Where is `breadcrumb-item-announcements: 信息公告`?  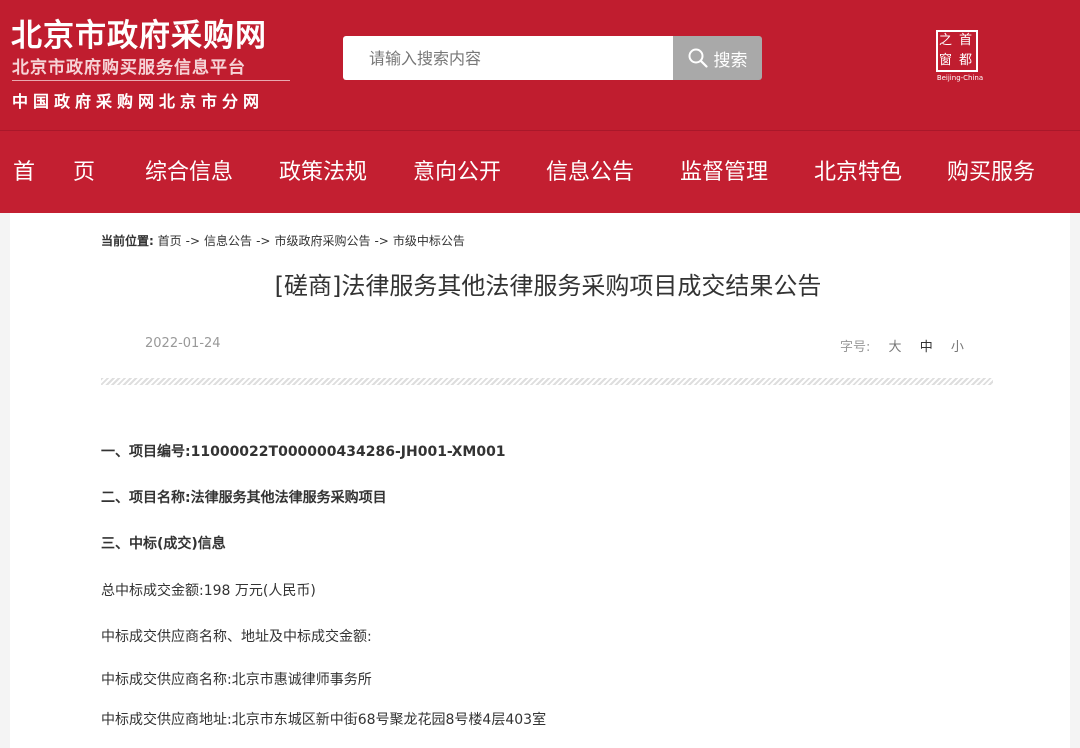
breadcrumb-item-announcements: 信息公告 is located at coordinates (228, 241).